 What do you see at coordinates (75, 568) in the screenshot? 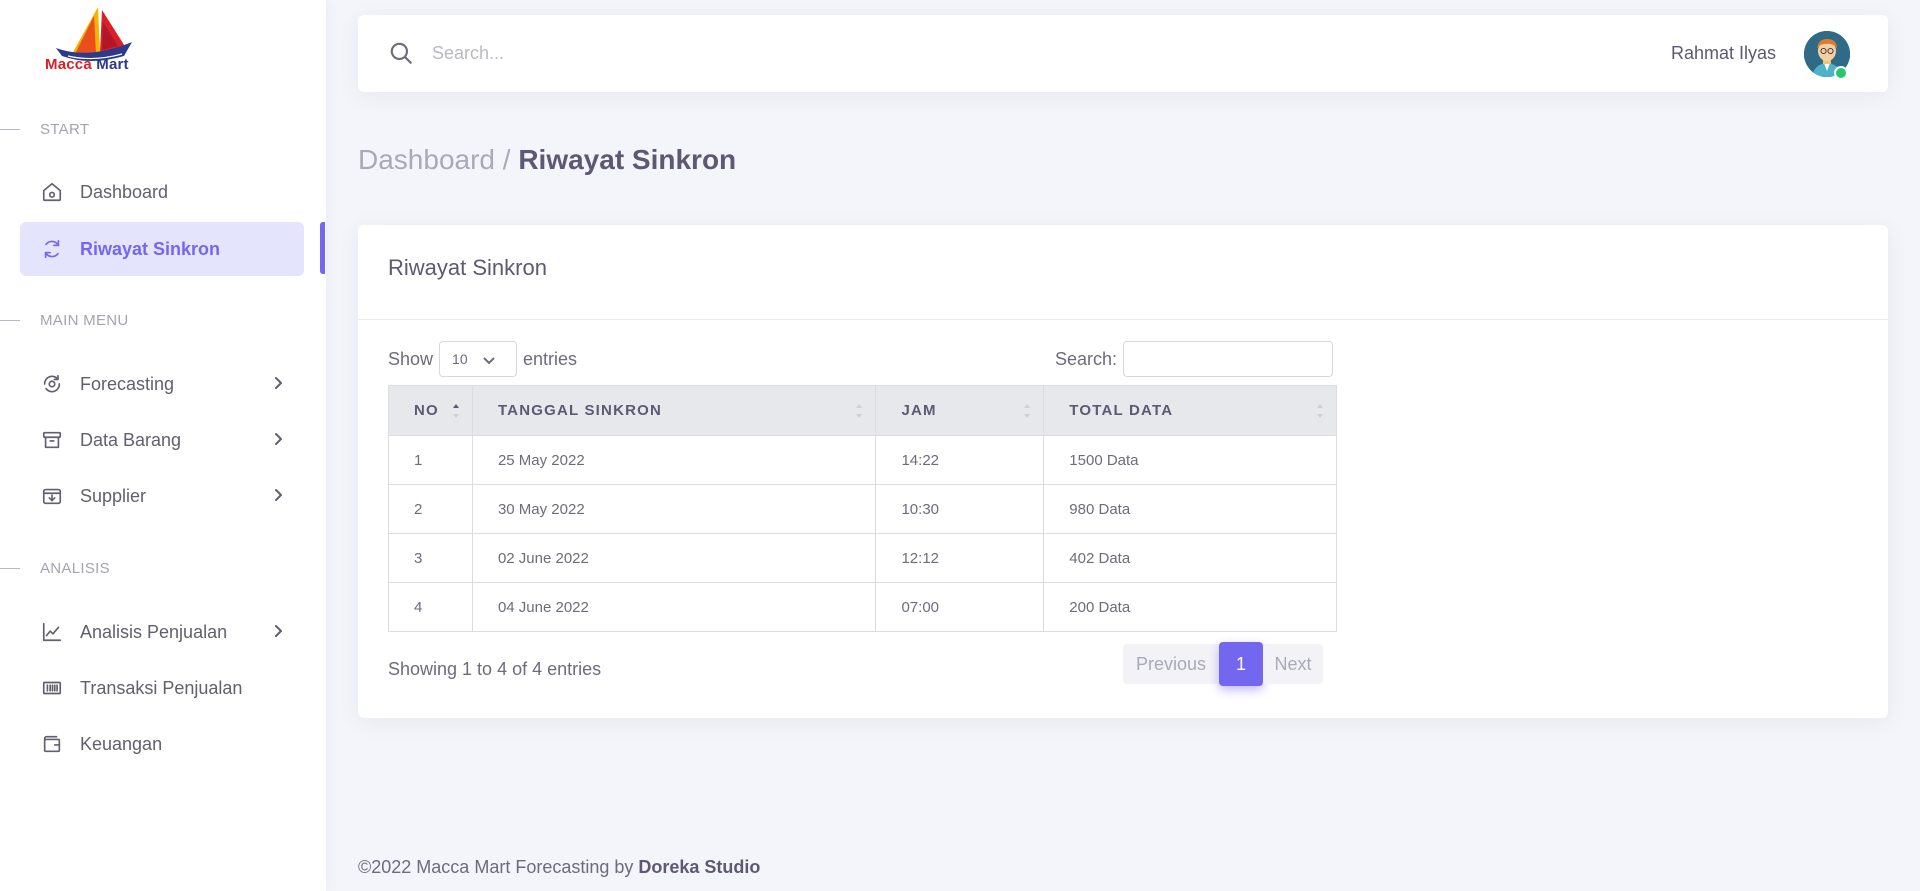
I see `section-label: ANALISIS` at bounding box center [75, 568].